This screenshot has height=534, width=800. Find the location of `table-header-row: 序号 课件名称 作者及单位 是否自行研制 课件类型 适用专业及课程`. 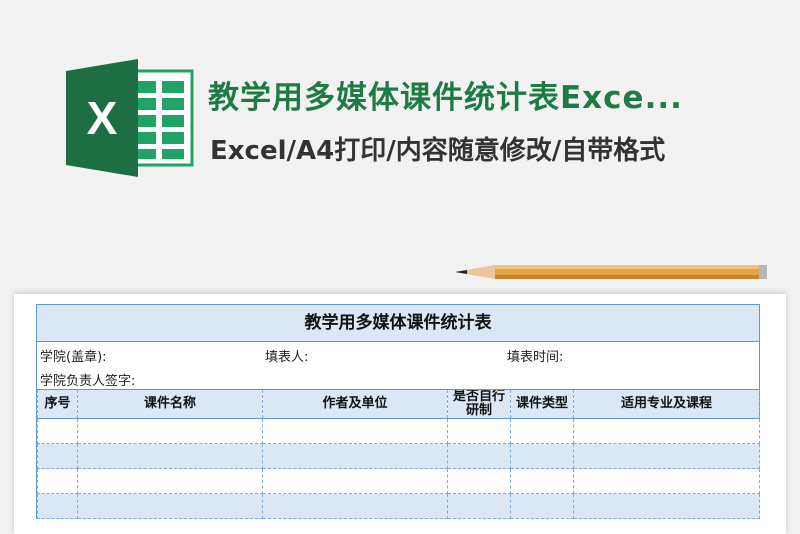

table-header-row: 序号 课件名称 作者及单位 是否自行研制 课件类型 适用专业及课程 is located at coordinates (398, 404).